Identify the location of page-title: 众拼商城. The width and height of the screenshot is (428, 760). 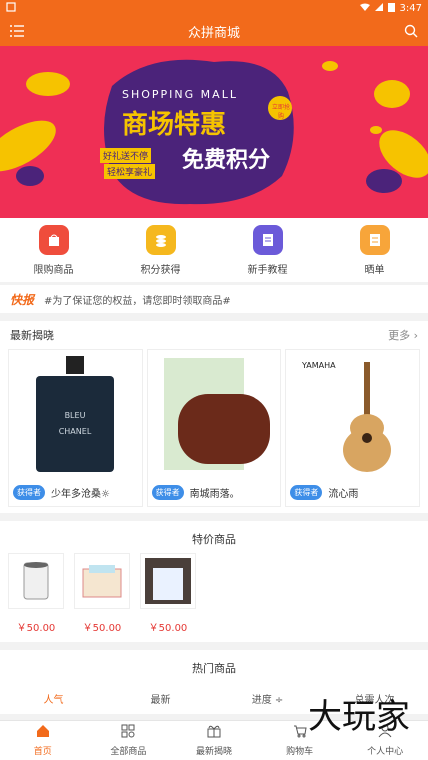
(213, 33).